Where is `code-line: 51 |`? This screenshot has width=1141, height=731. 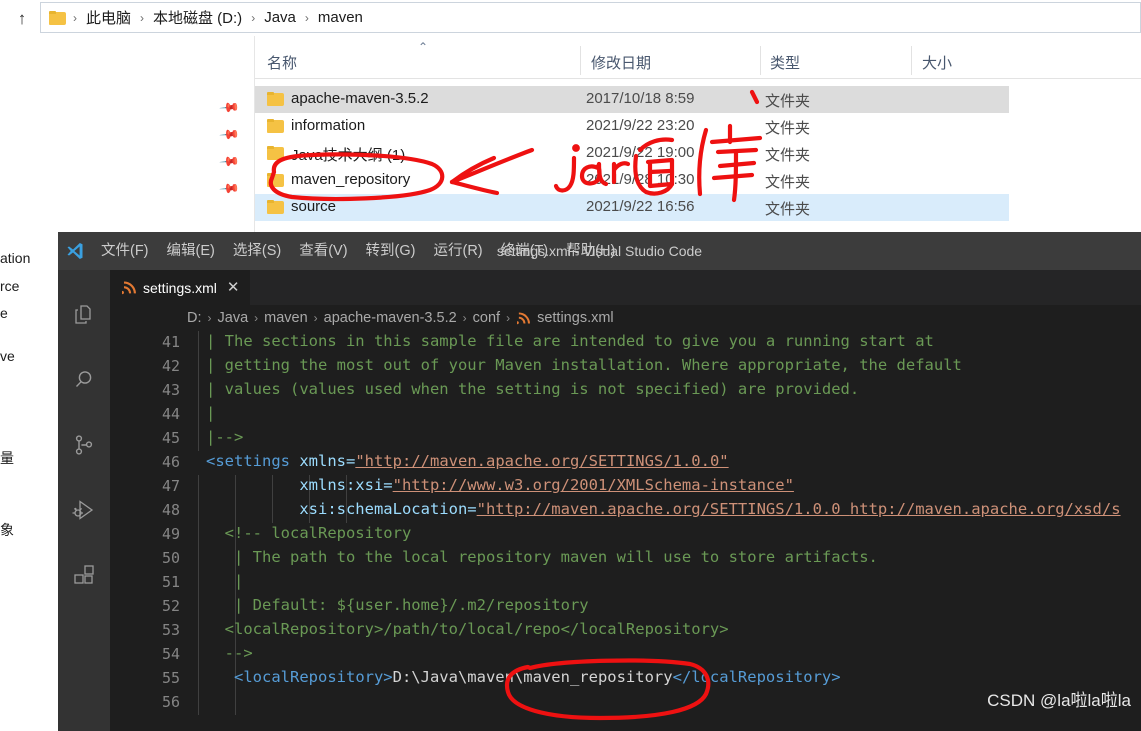 code-line: 51 | is located at coordinates (625, 583).